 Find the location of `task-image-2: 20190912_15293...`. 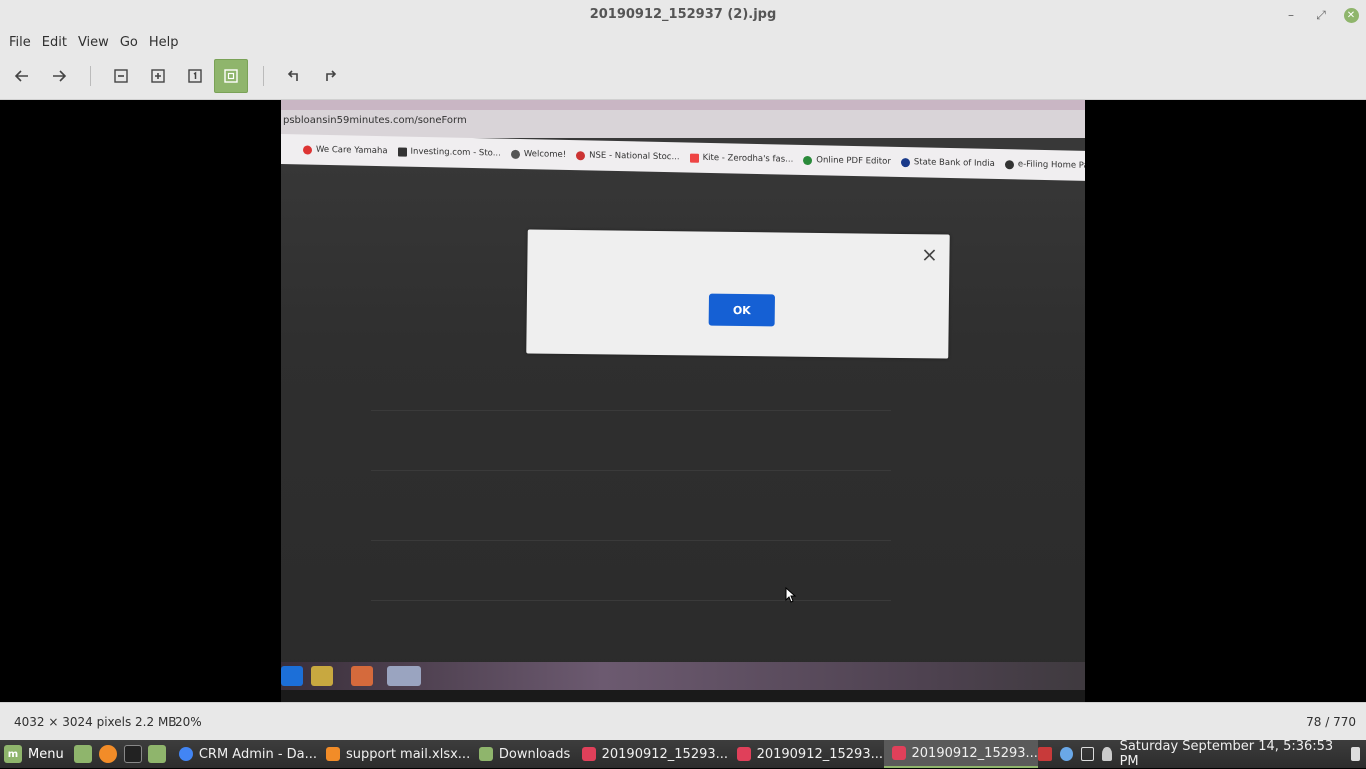

task-image-2: 20190912_15293... is located at coordinates (806, 754).